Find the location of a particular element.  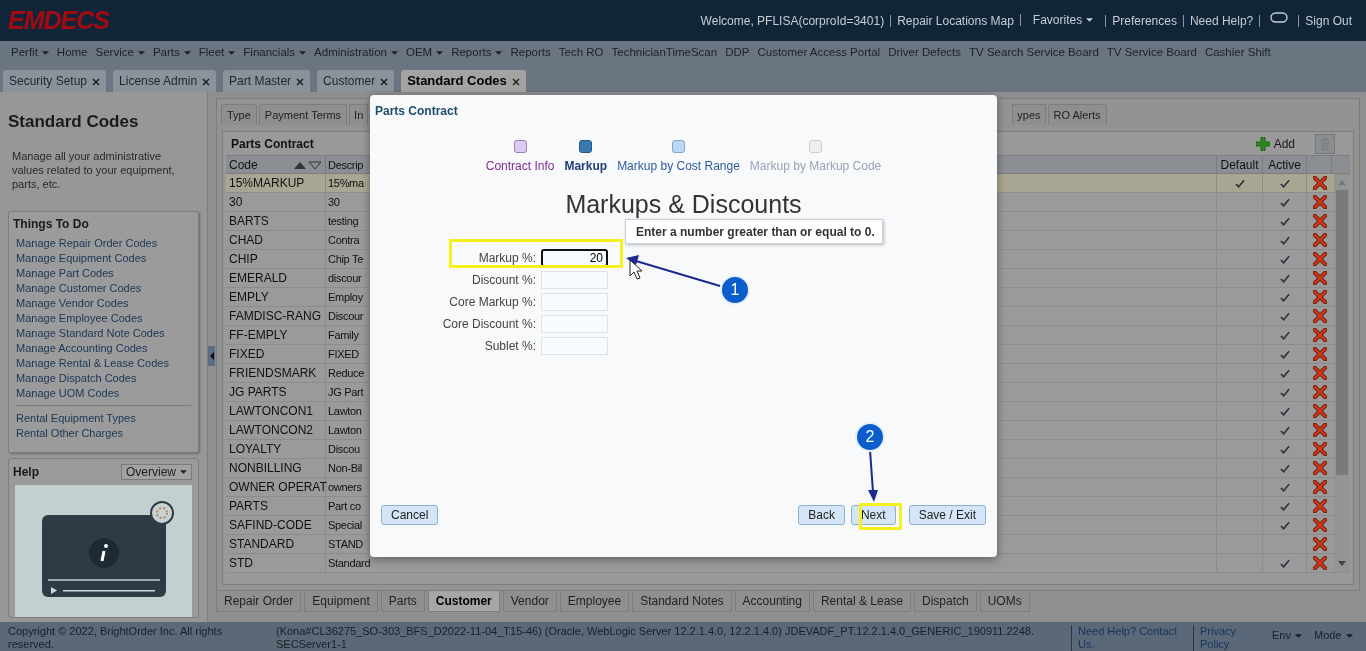

task-link: Manage Part Codes is located at coordinates (65, 273).